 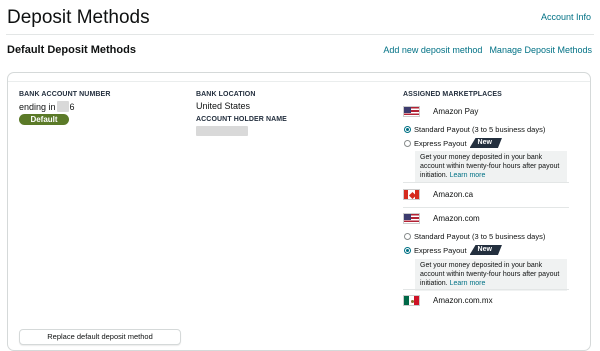 I want to click on redacted-holder-name, so click(x=222, y=131).